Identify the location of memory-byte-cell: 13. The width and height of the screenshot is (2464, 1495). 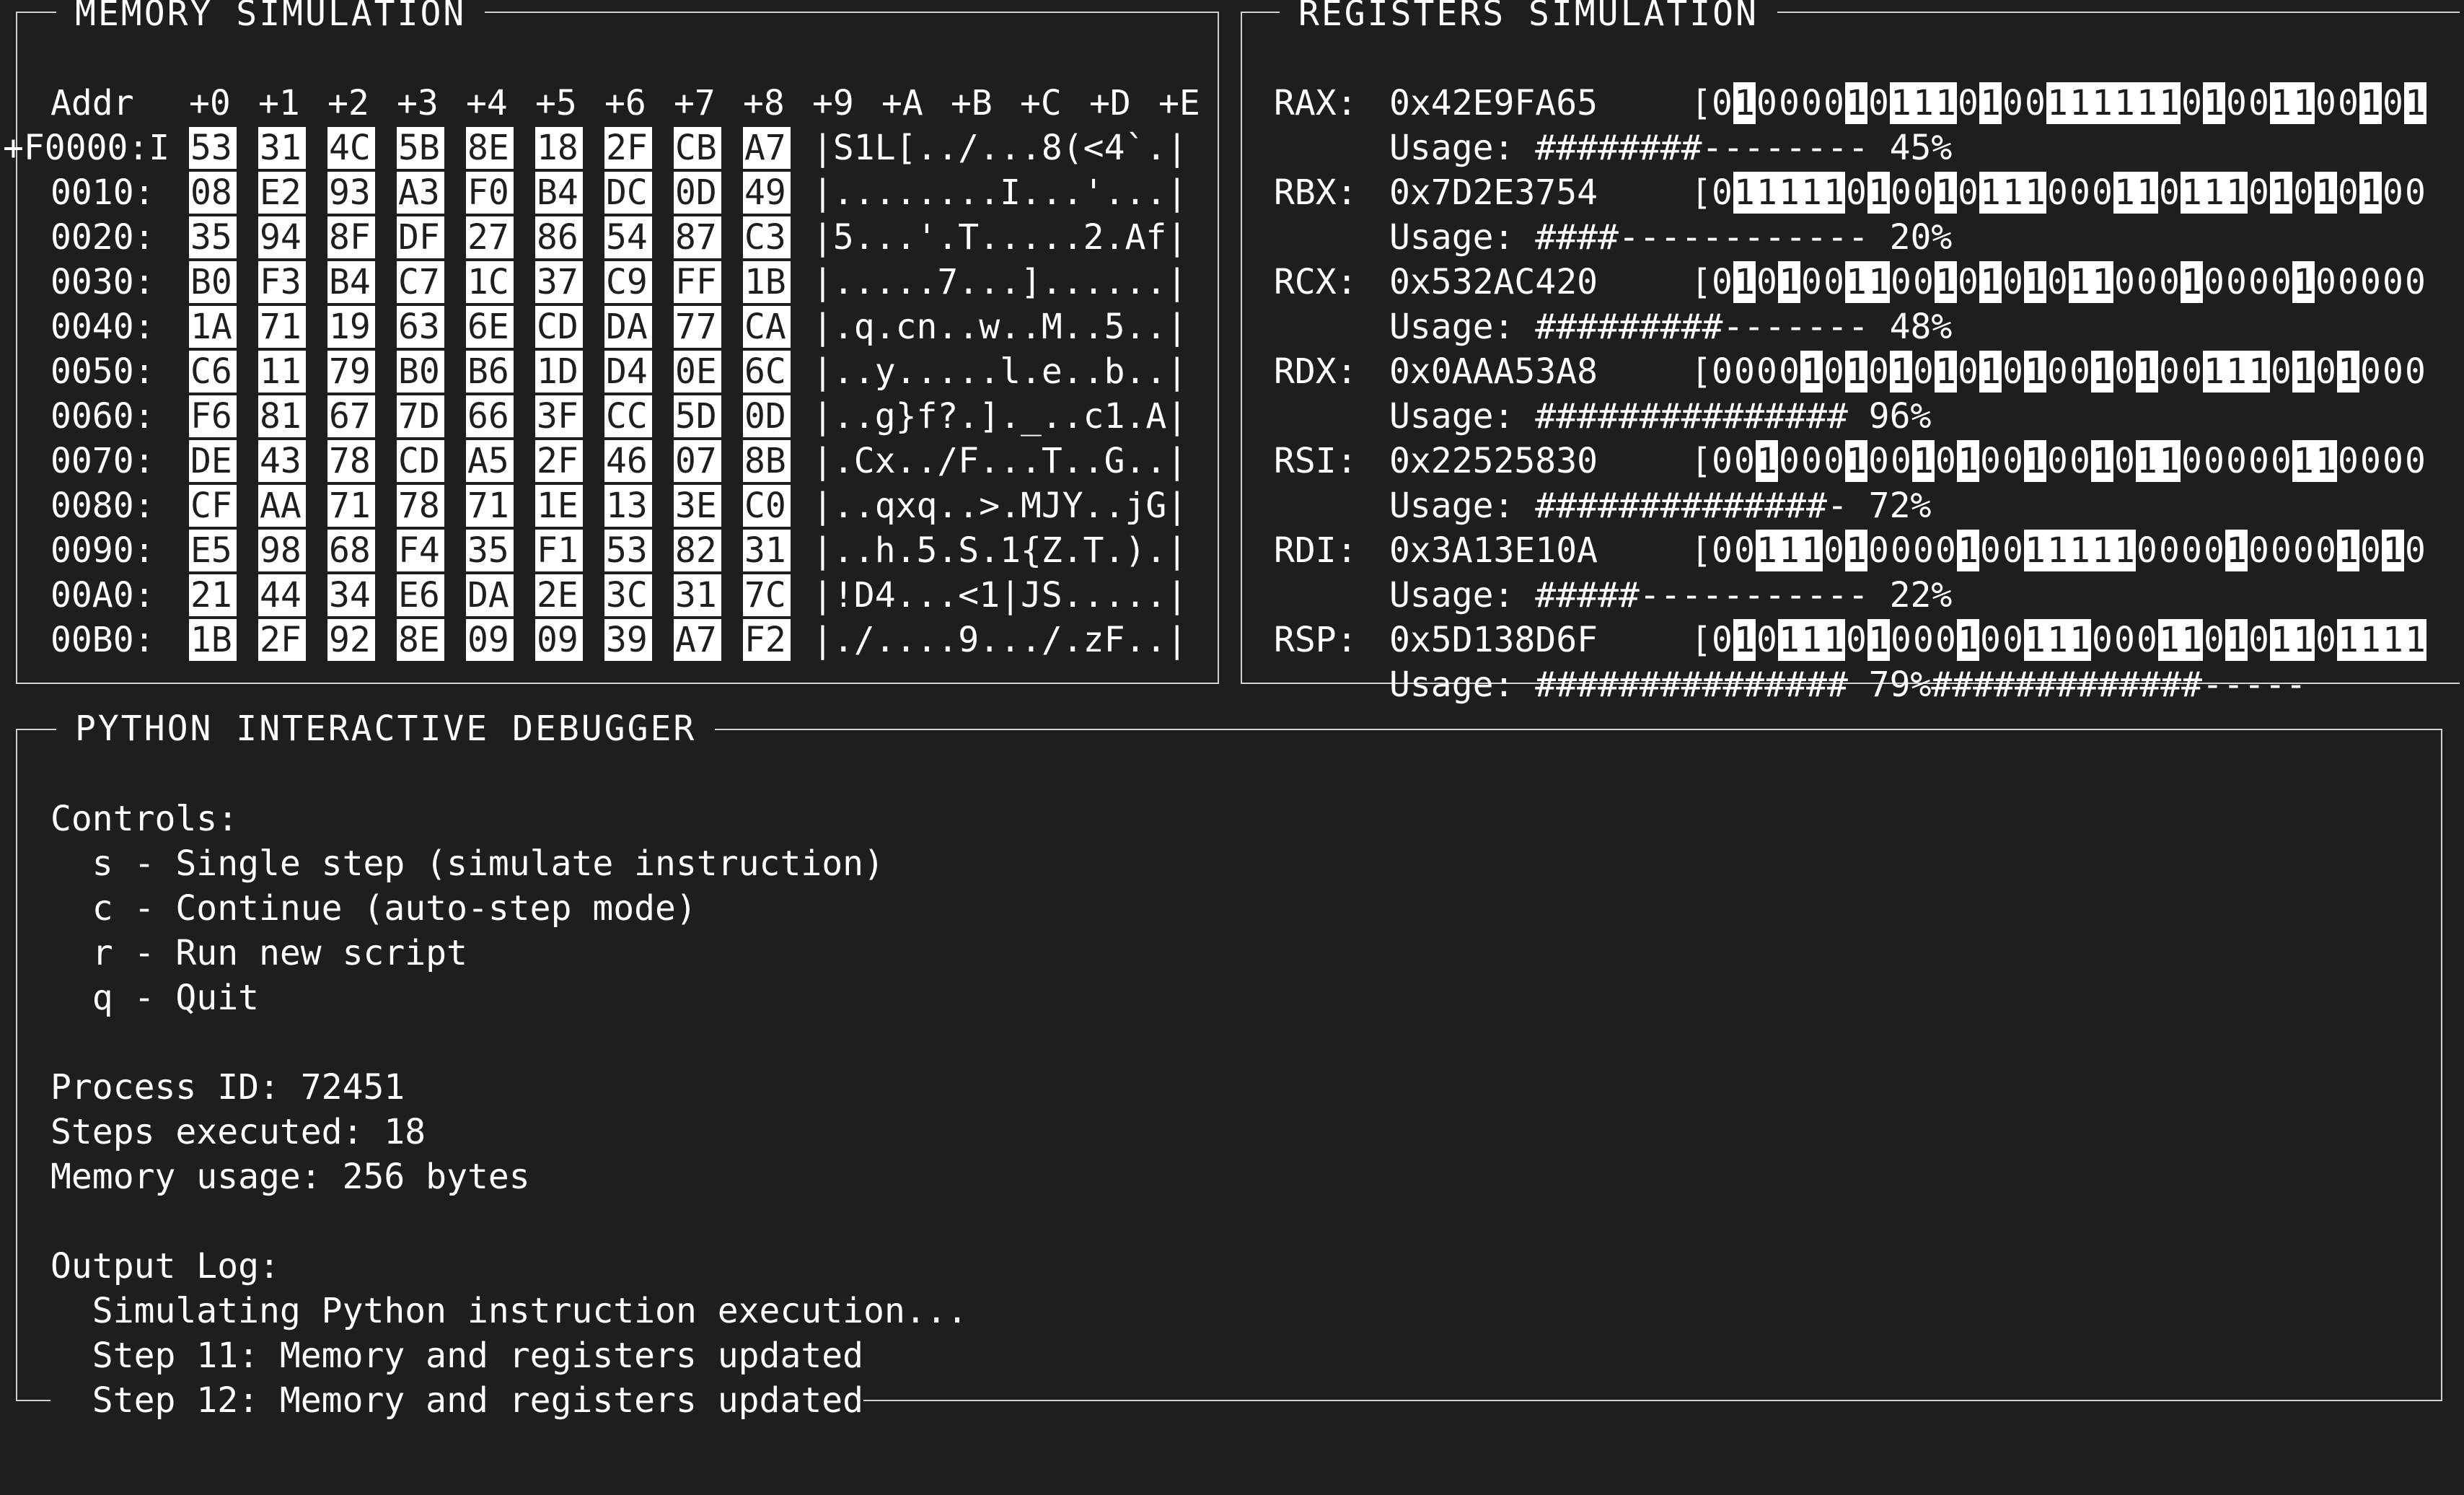
(628, 506).